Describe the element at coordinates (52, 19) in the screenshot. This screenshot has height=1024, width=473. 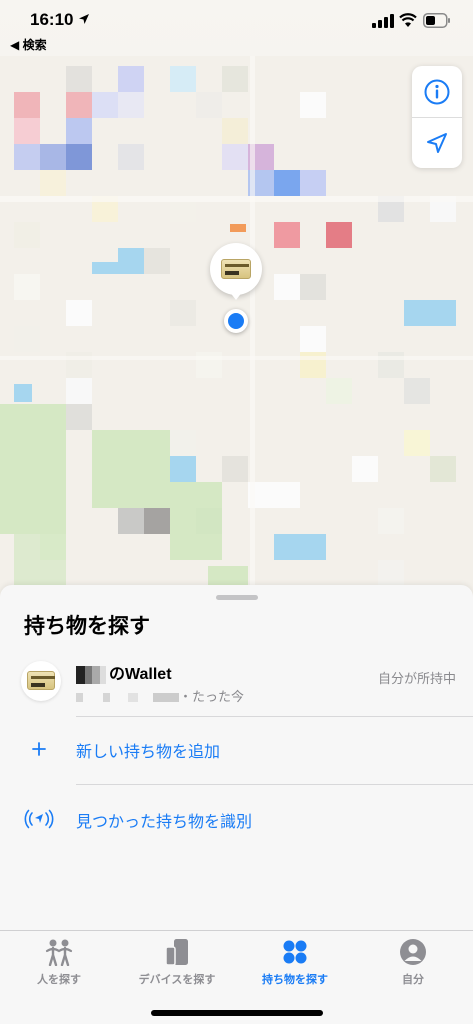
I see `status-time: 16:10` at that location.